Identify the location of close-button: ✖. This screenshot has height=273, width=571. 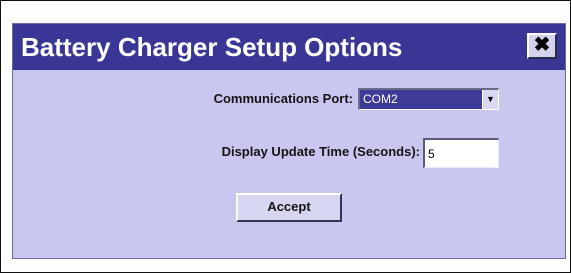
(542, 46).